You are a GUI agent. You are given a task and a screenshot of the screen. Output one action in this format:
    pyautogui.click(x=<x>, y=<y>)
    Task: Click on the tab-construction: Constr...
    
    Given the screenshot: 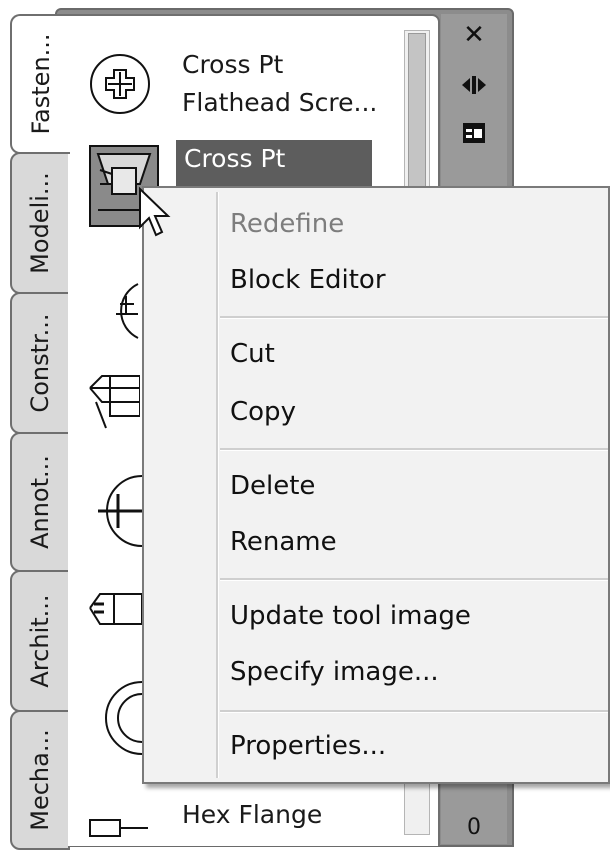 What is the action you would take?
    pyautogui.click(x=40, y=363)
    